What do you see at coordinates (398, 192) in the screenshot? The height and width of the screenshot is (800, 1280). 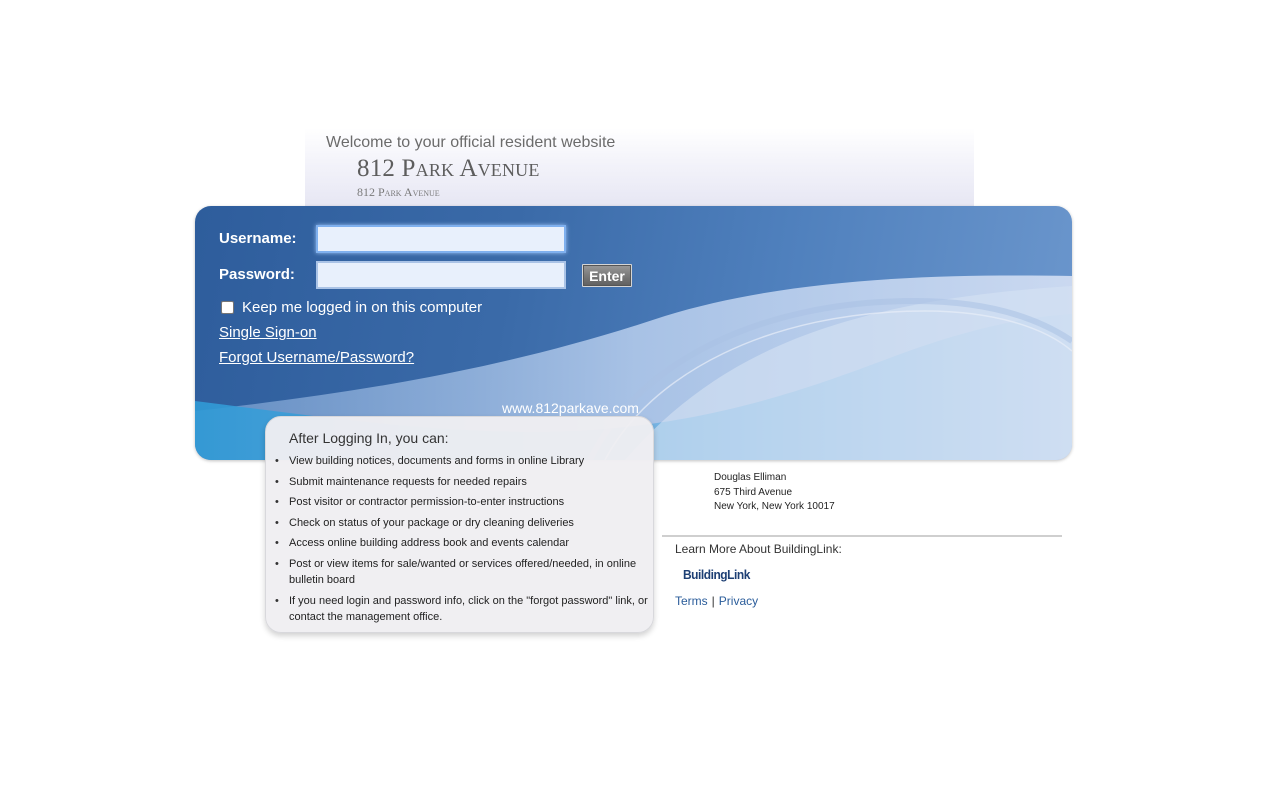 I see `building-subname: 812 Park Avenue` at bounding box center [398, 192].